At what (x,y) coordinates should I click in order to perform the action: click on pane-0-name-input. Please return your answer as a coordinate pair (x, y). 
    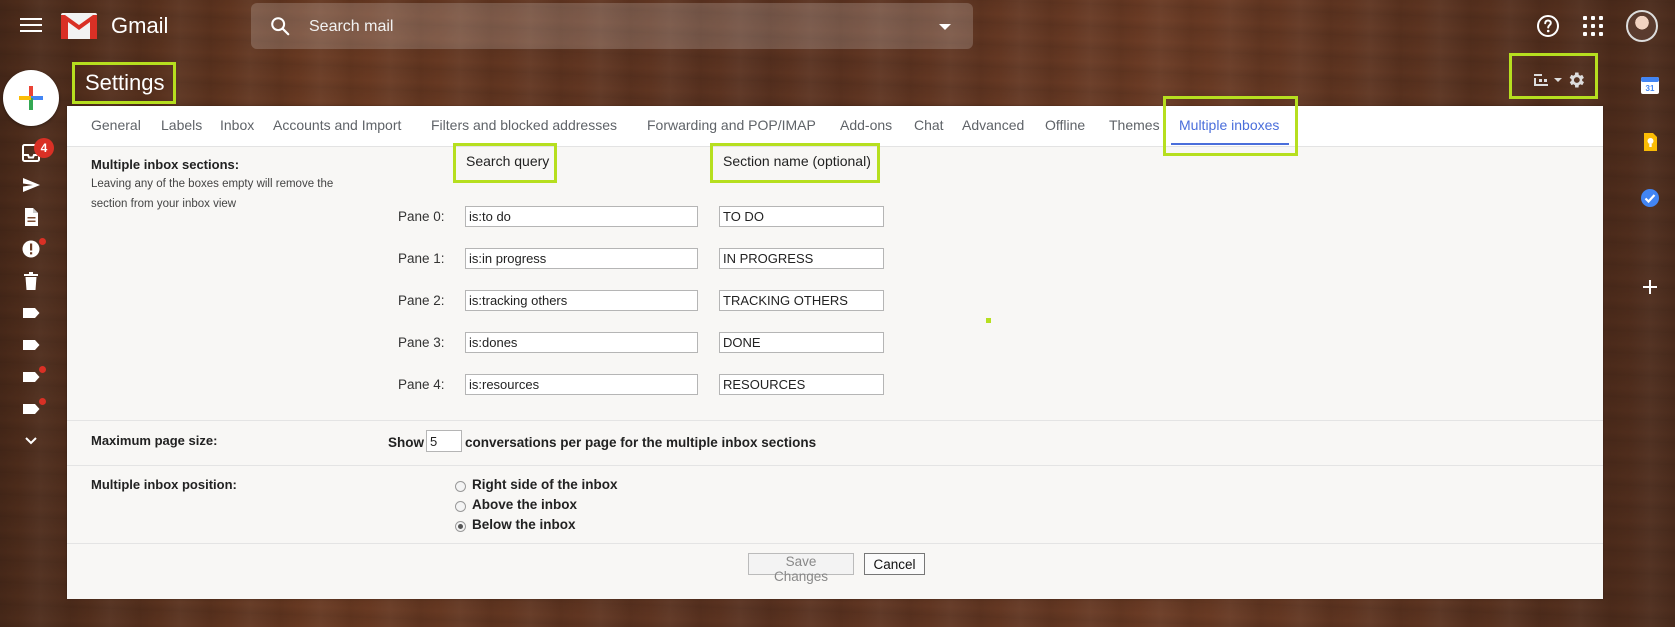
    Looking at the image, I should click on (801, 216).